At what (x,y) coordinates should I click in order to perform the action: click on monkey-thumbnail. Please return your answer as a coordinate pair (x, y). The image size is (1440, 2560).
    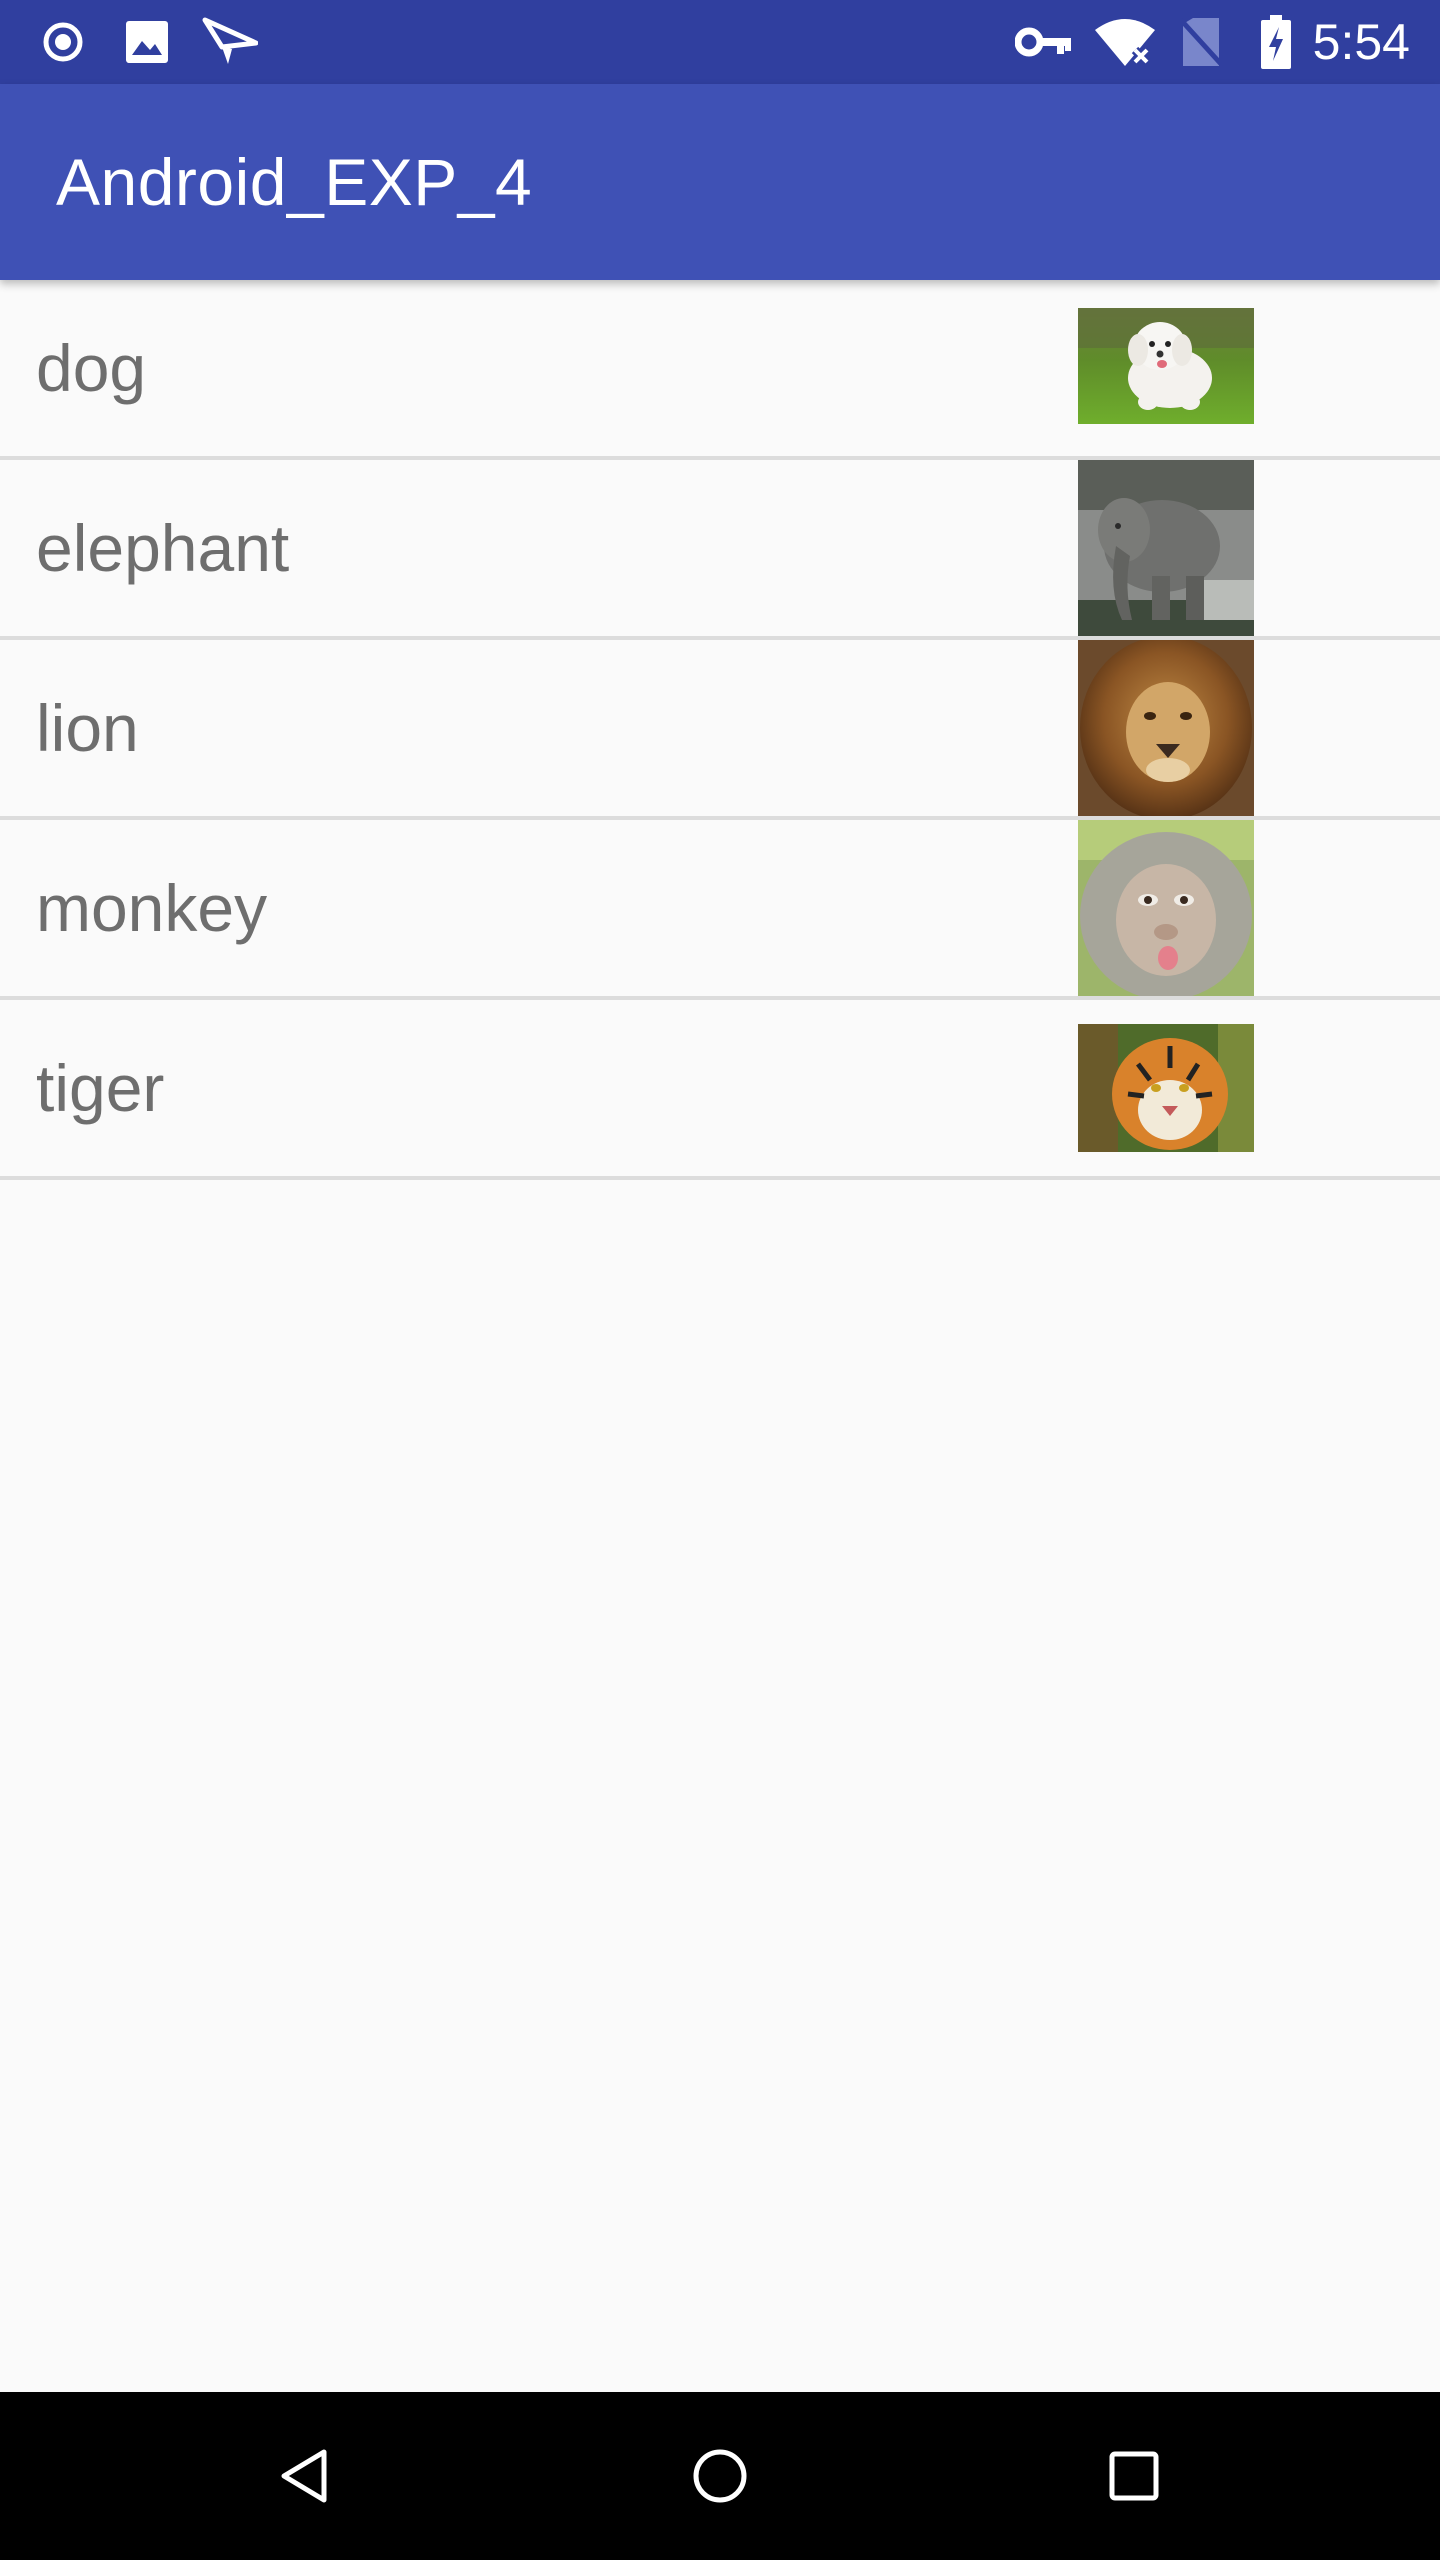
    Looking at the image, I should click on (1166, 908).